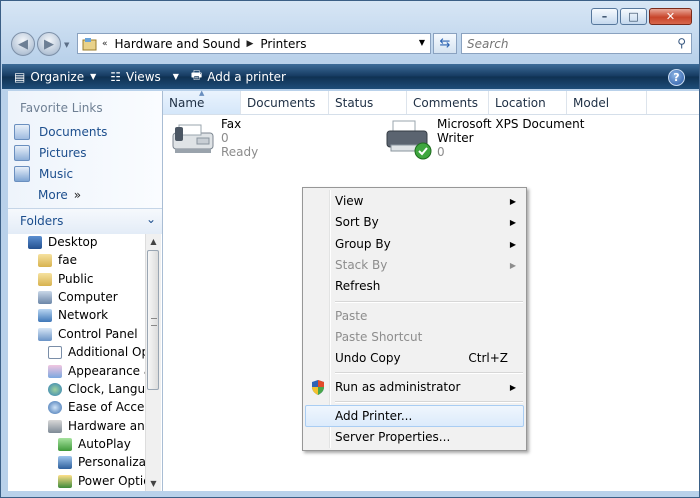  Describe the element at coordinates (283, 44) in the screenshot. I see `breadcrumb-printers: Printers` at that location.